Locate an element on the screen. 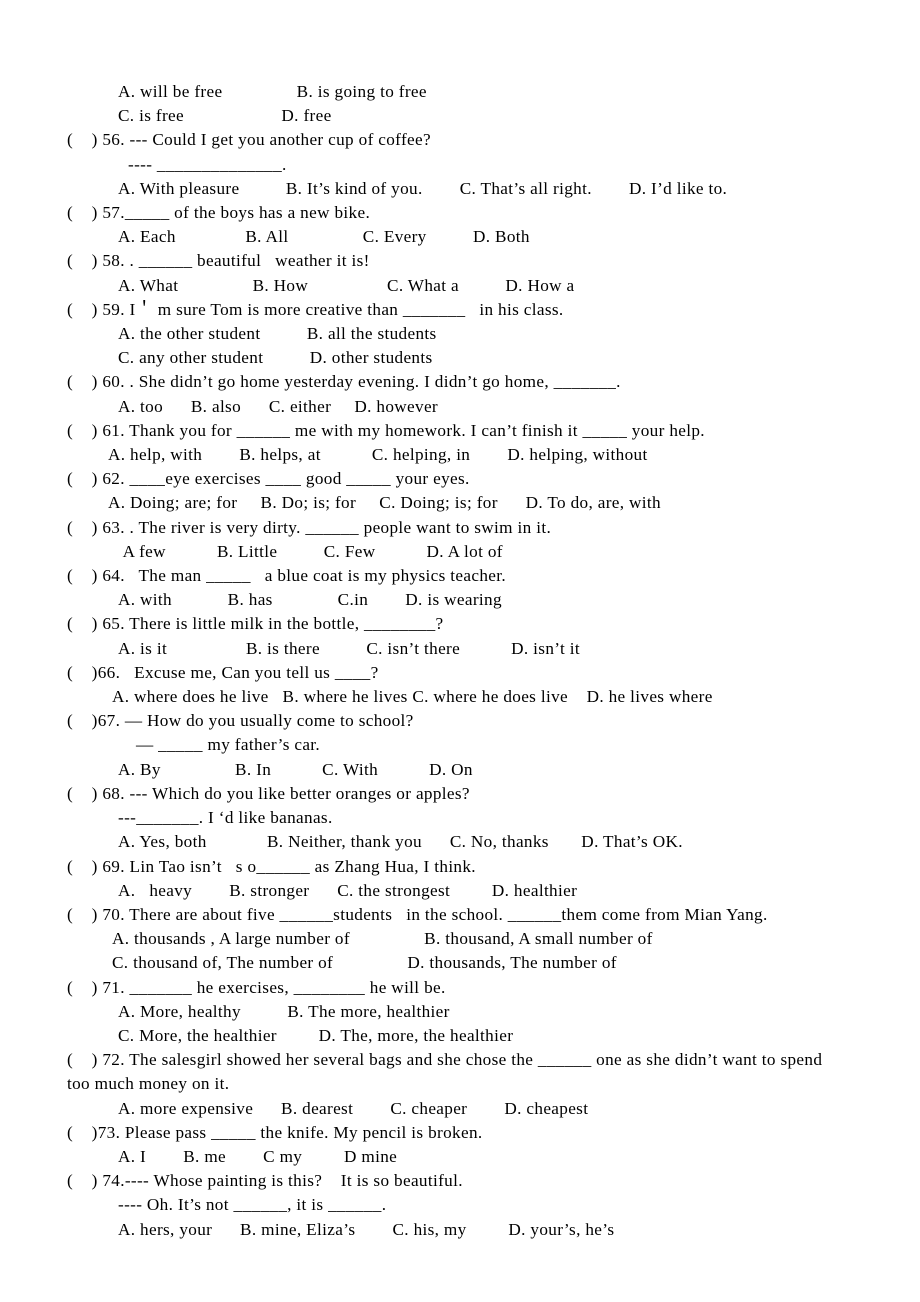 The height and width of the screenshot is (1302, 920). question-sub-prompt: ---- ______________. is located at coordinates (207, 164).